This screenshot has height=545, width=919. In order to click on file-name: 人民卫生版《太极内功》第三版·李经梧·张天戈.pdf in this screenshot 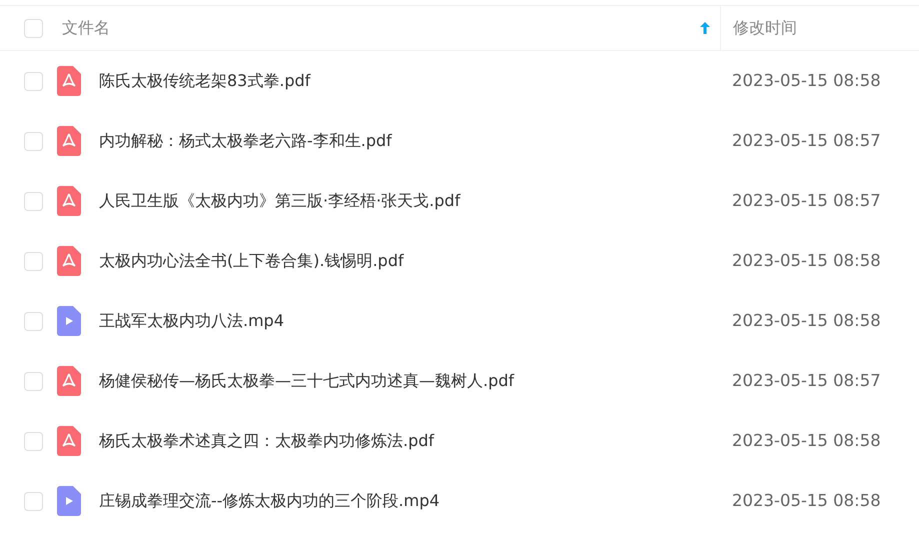, I will do `click(279, 201)`.